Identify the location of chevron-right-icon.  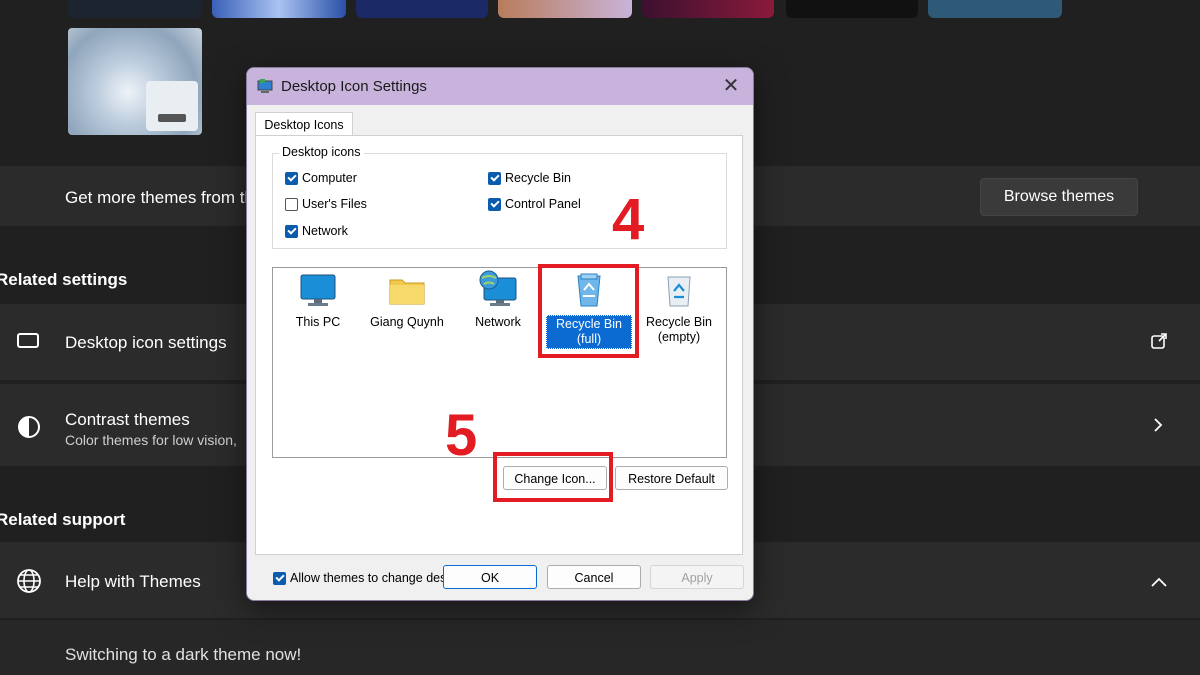
(1158, 427).